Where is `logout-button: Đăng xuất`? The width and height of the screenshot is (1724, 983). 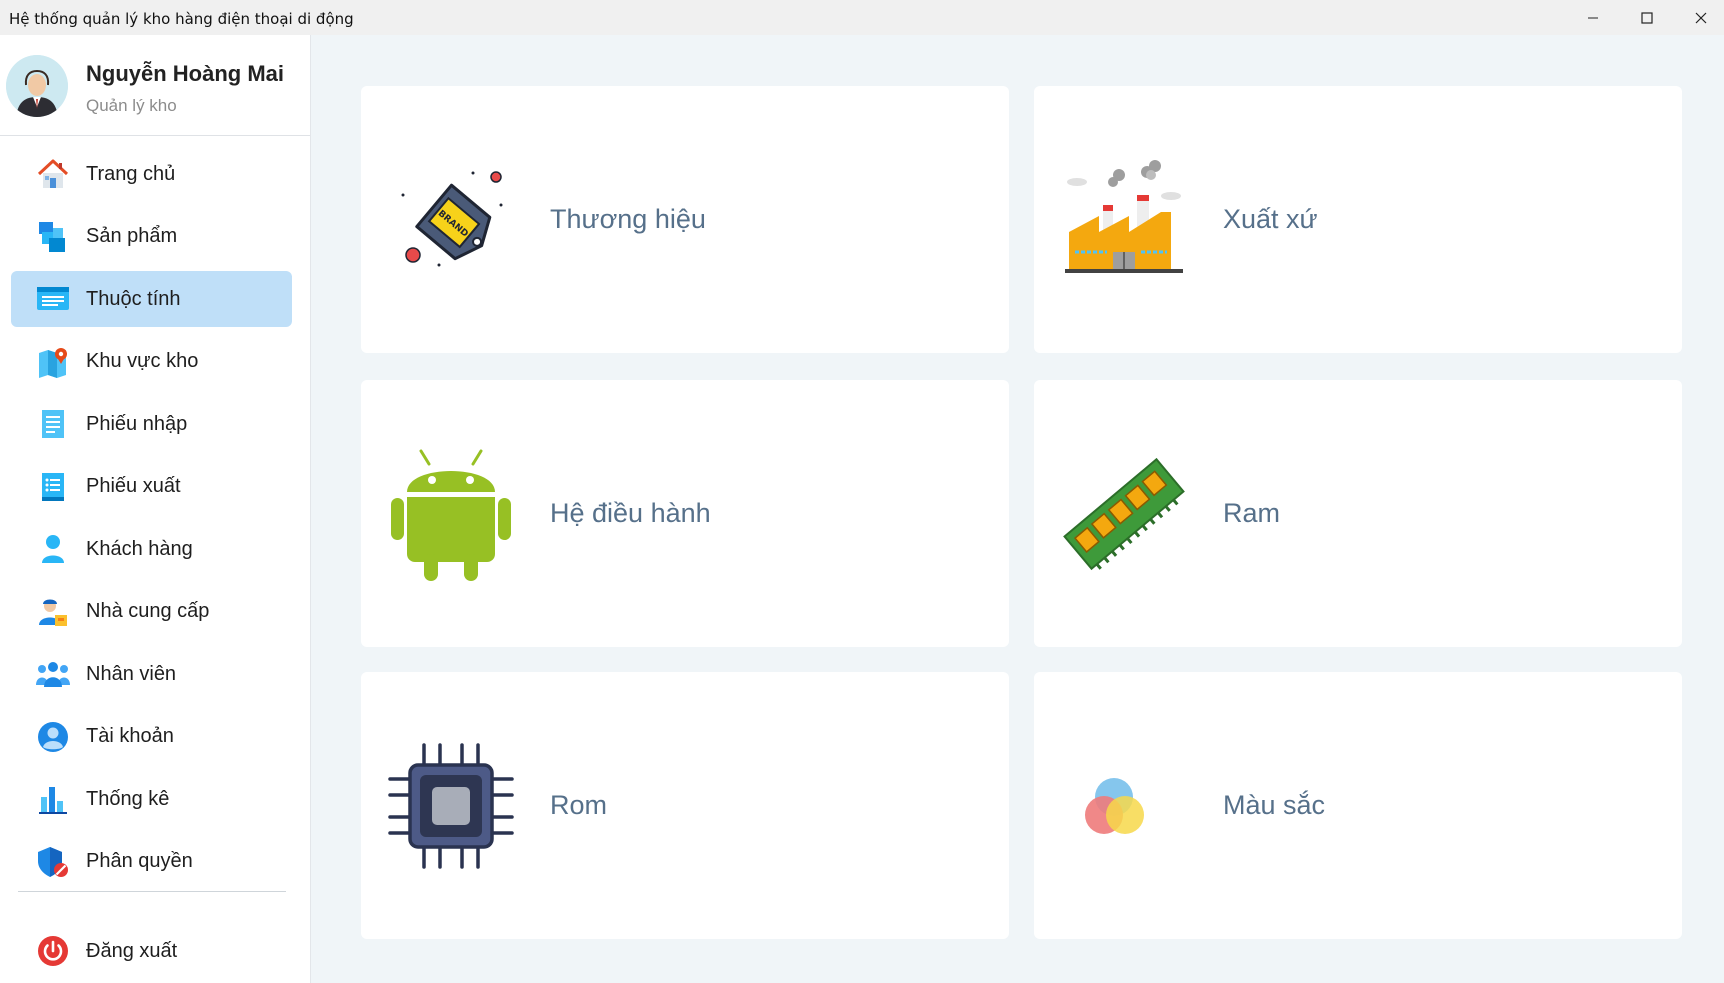 logout-button: Đăng xuất is located at coordinates (151, 951).